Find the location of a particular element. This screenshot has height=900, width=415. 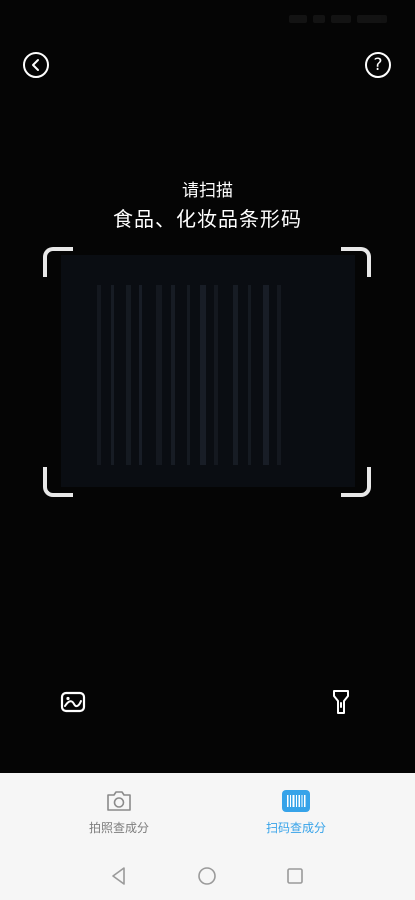

tab-photo-check: 拍照查成分 is located at coordinates (119, 812).